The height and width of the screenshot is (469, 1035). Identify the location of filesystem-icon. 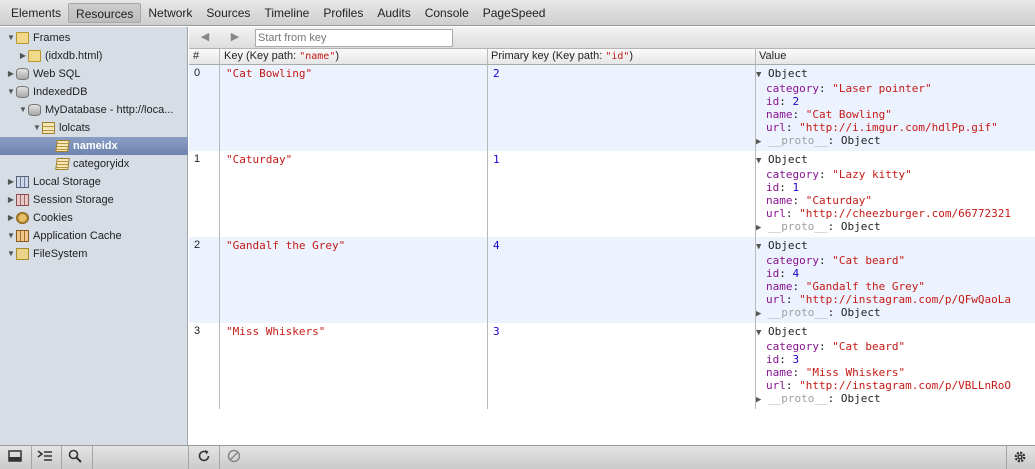
(22, 254).